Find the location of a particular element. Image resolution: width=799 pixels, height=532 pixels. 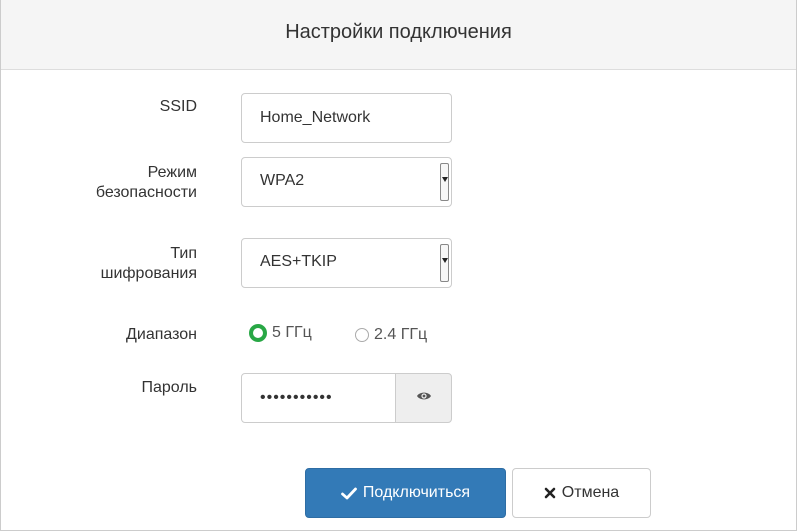

checkmark-icon is located at coordinates (349, 493).